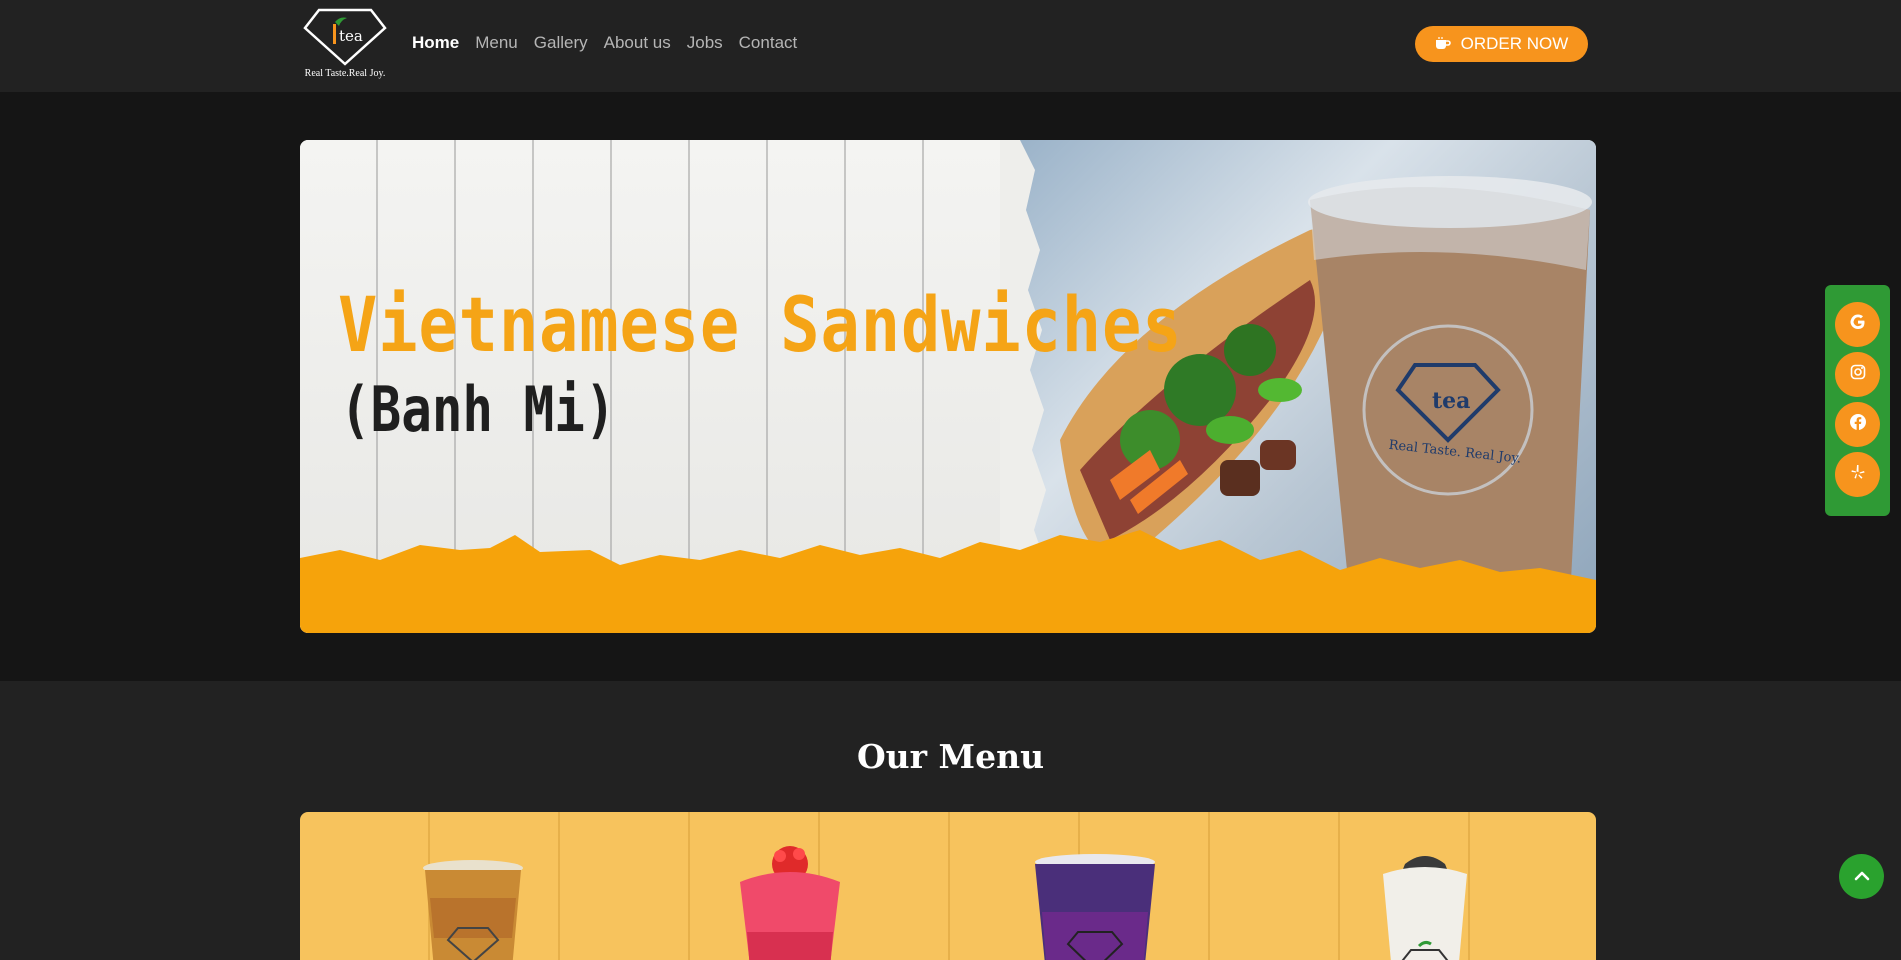 The image size is (1901, 960). I want to click on svg-text: tea, so click(351, 36).